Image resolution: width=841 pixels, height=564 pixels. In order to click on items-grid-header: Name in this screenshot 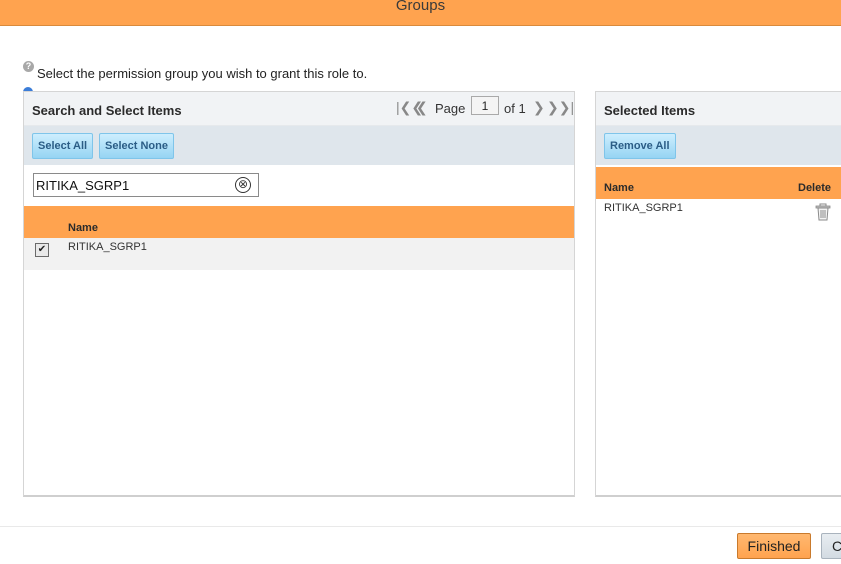, I will do `click(299, 222)`.